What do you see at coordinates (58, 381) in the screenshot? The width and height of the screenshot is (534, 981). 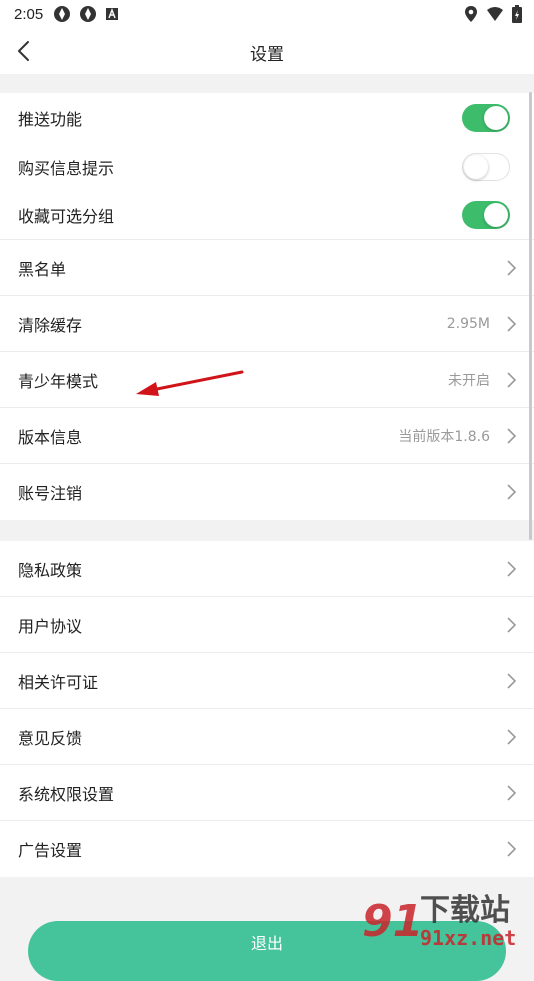 I see `row-label: 青少年模式` at bounding box center [58, 381].